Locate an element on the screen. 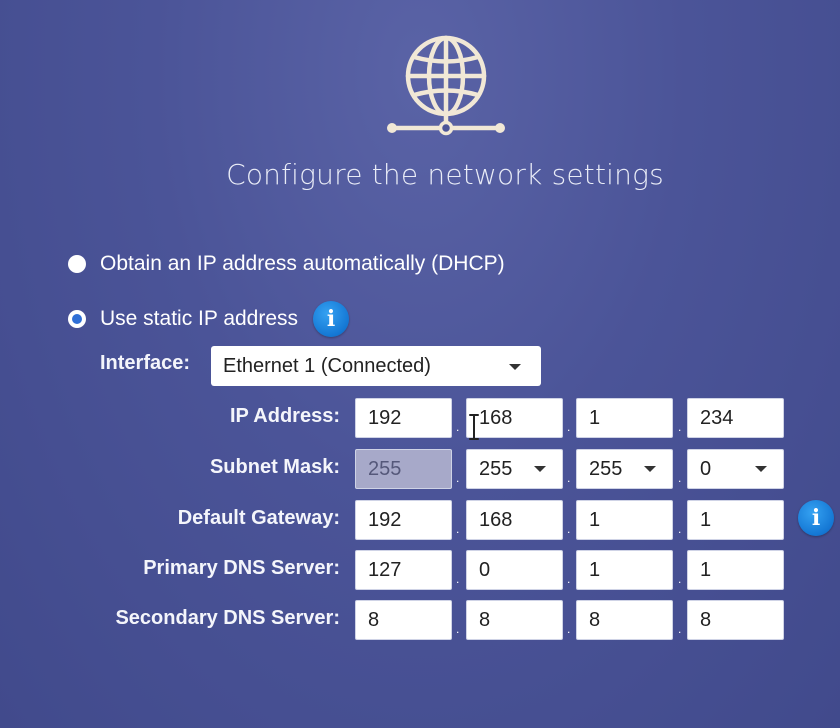 This screenshot has width=840, height=728. interface-label: Interface: is located at coordinates (145, 363).